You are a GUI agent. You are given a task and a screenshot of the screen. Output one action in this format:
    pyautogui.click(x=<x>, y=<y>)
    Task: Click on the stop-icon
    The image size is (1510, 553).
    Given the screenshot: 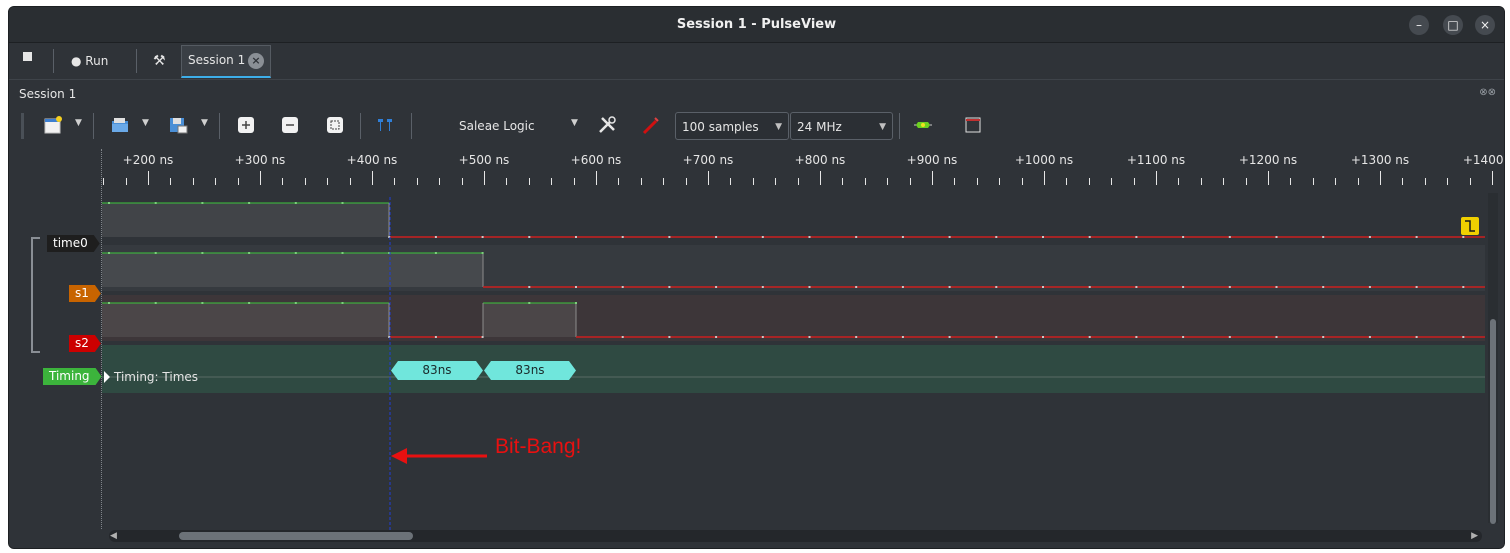 What is the action you would take?
    pyautogui.click(x=27, y=56)
    